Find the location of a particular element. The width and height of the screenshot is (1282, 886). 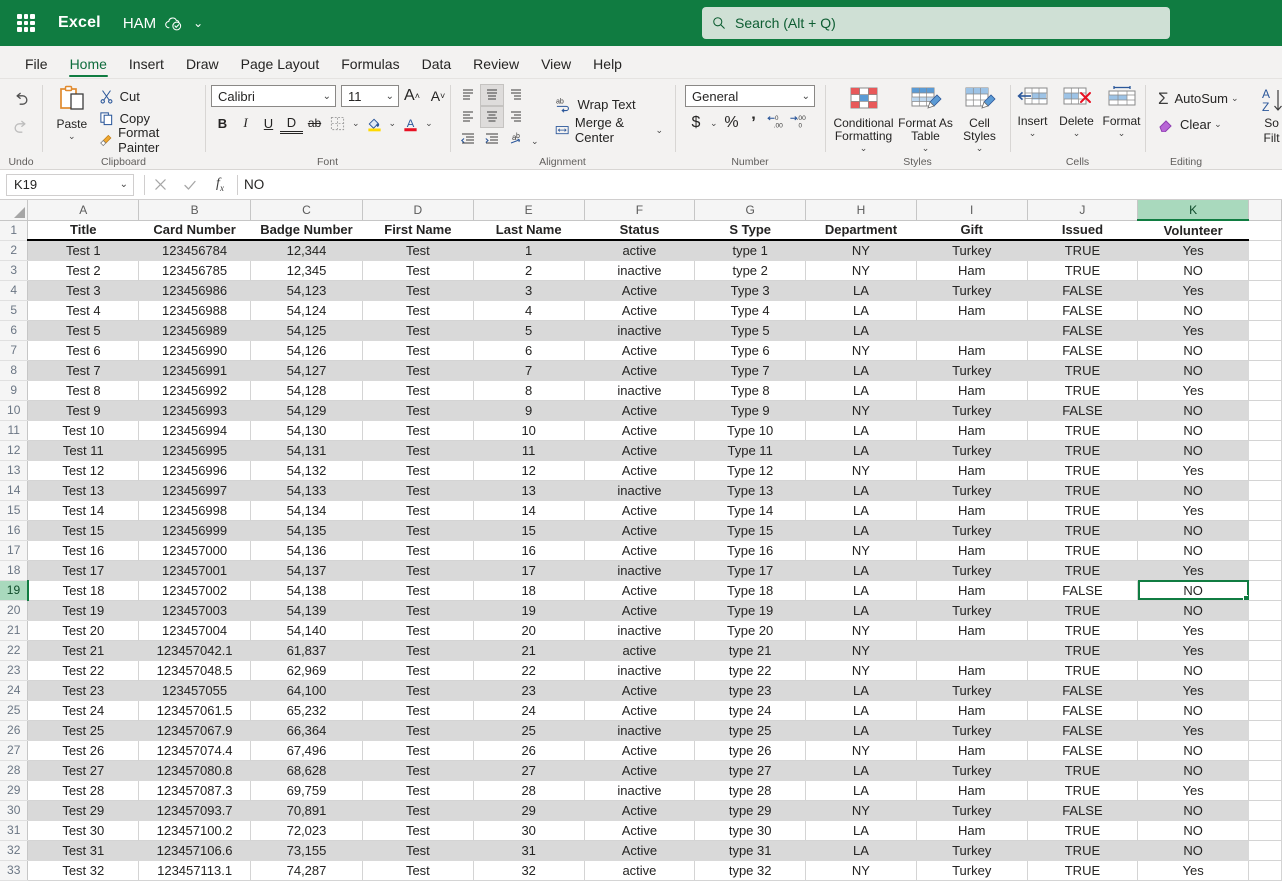

row-header-20: 20 is located at coordinates (14, 610).